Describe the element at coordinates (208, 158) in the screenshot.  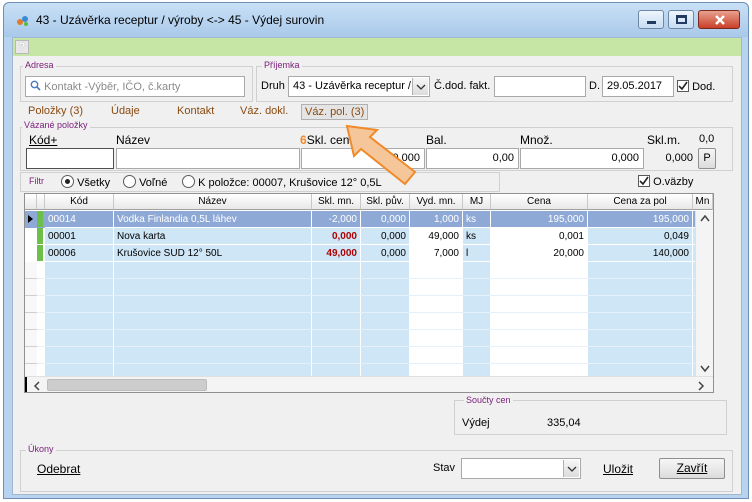
I see `nazev-input` at that location.